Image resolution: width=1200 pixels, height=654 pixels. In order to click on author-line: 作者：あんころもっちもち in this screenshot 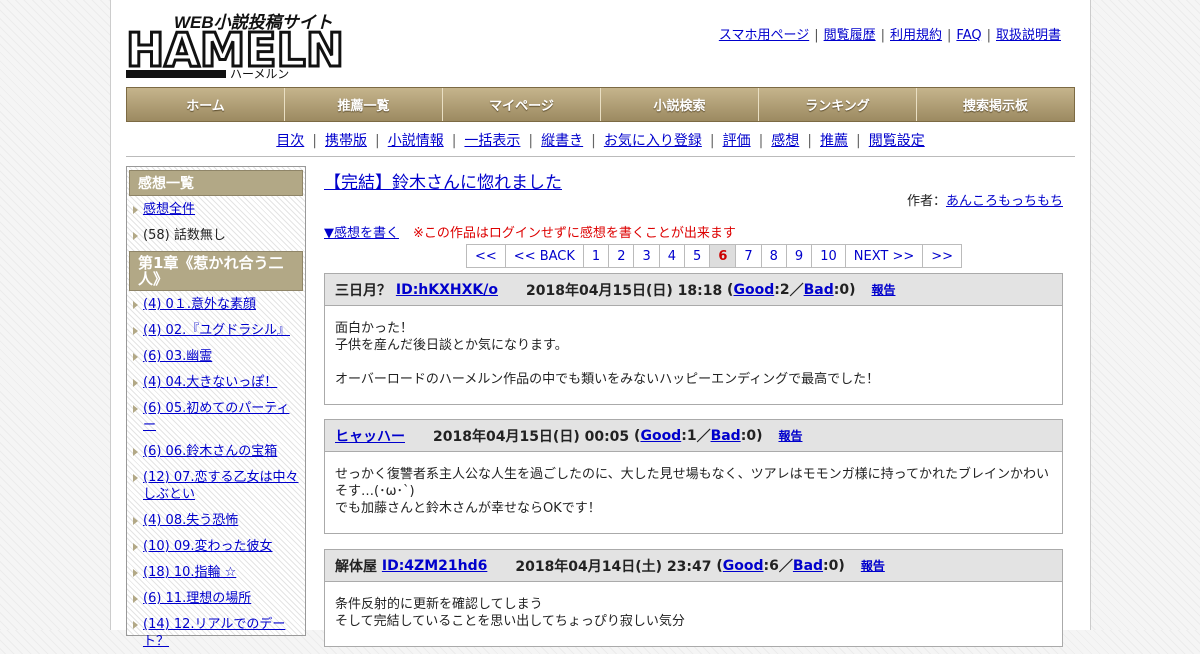, I will do `click(985, 199)`.